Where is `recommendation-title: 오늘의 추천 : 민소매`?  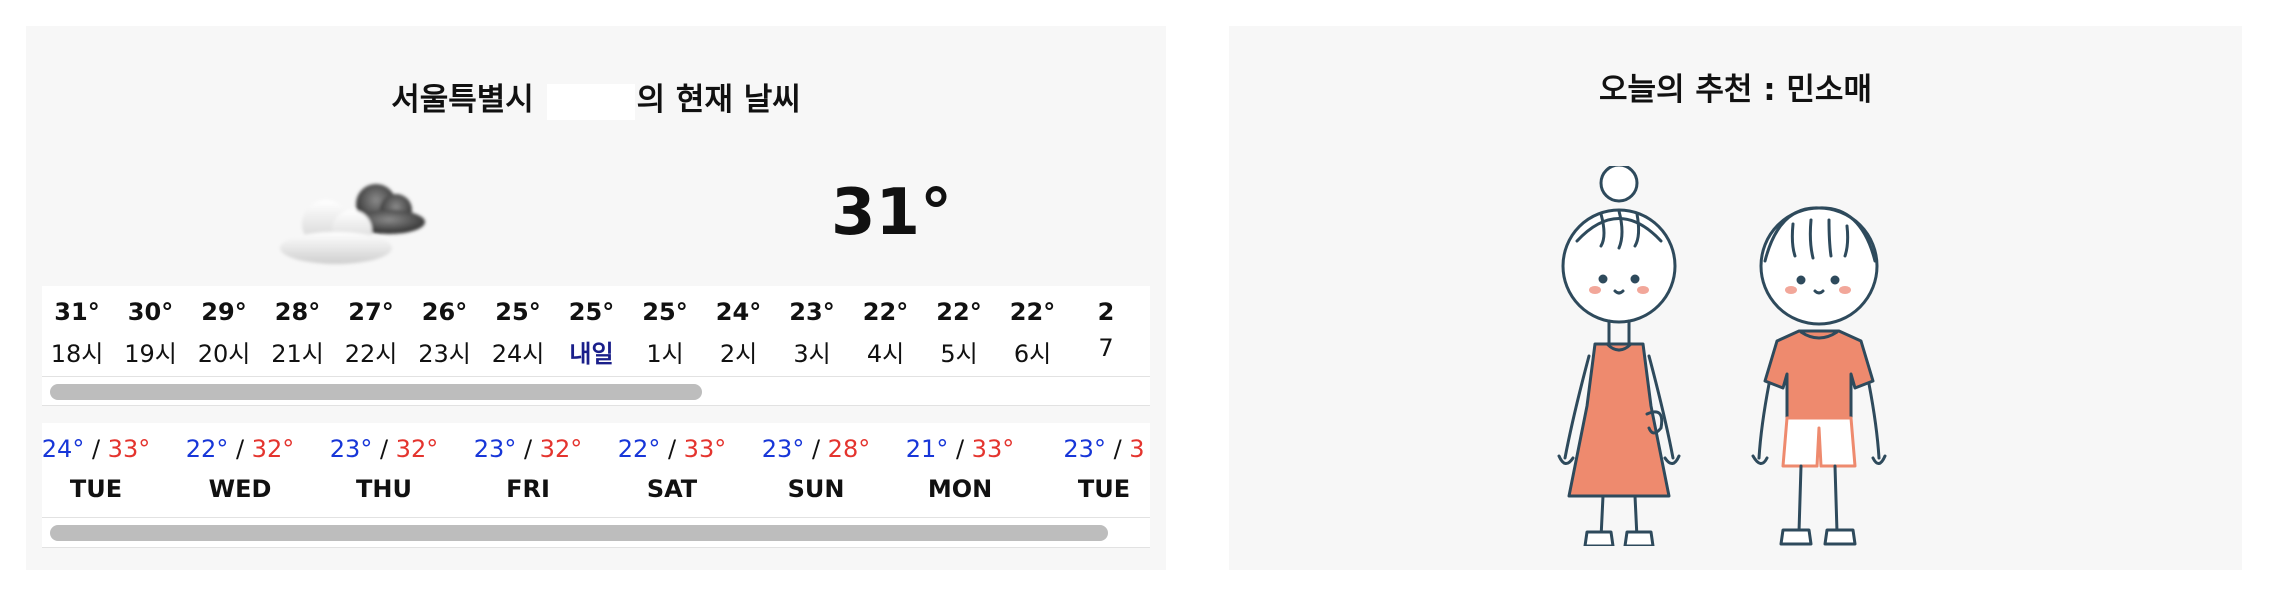 recommendation-title: 오늘의 추천 : 민소매 is located at coordinates (1735, 90).